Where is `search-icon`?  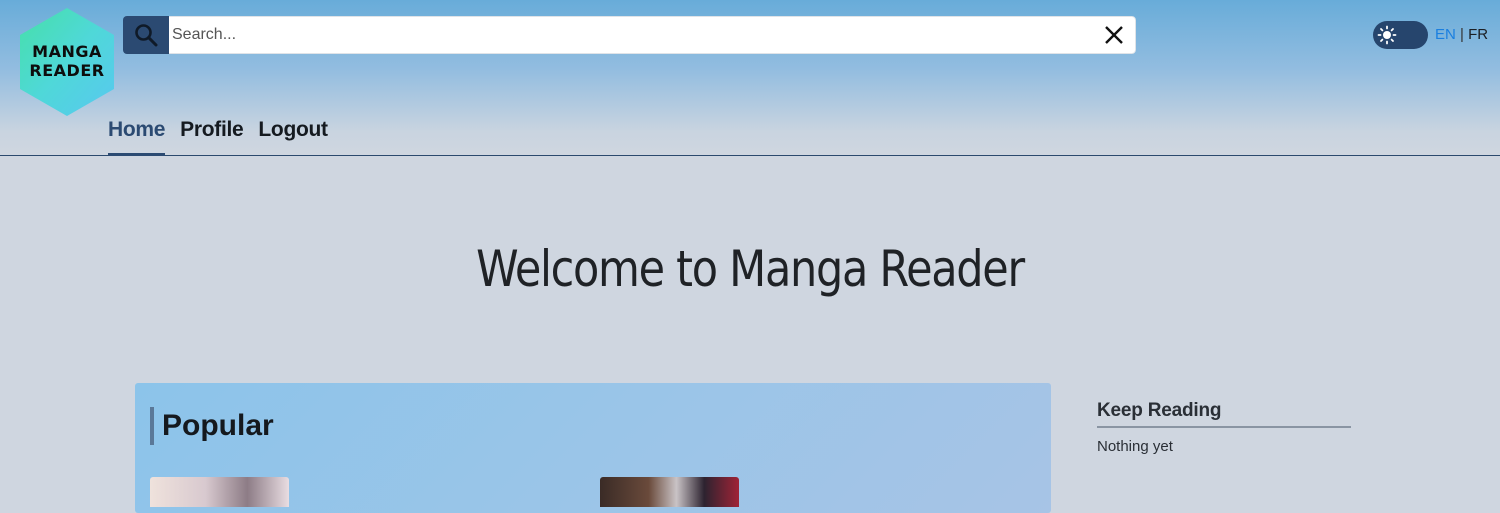
search-icon is located at coordinates (146, 35).